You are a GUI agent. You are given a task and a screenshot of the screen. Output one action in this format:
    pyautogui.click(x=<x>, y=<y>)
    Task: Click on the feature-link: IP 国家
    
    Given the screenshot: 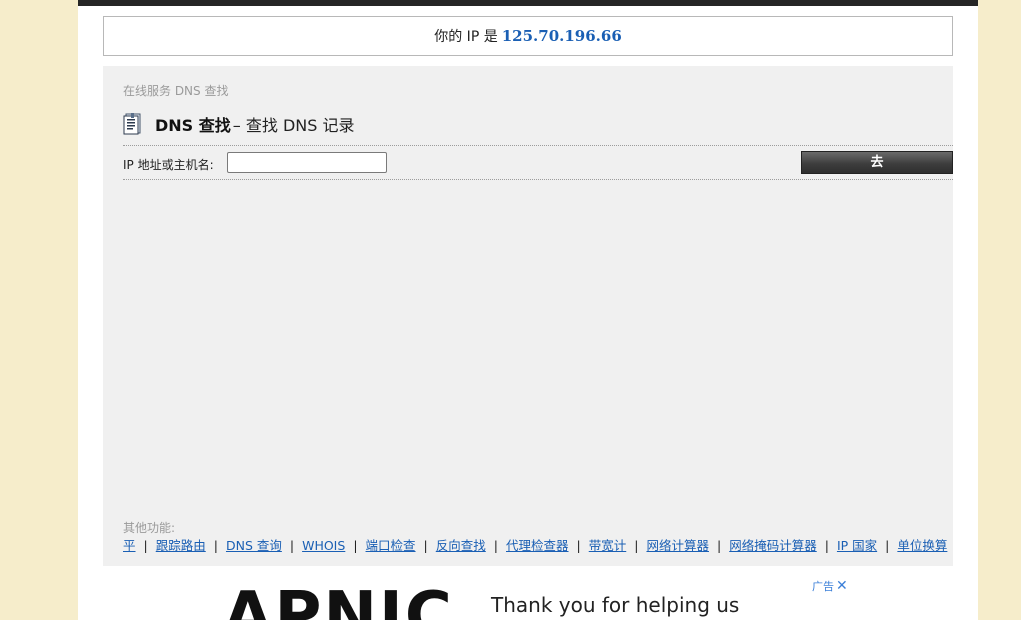 What is the action you would take?
    pyautogui.click(x=857, y=545)
    